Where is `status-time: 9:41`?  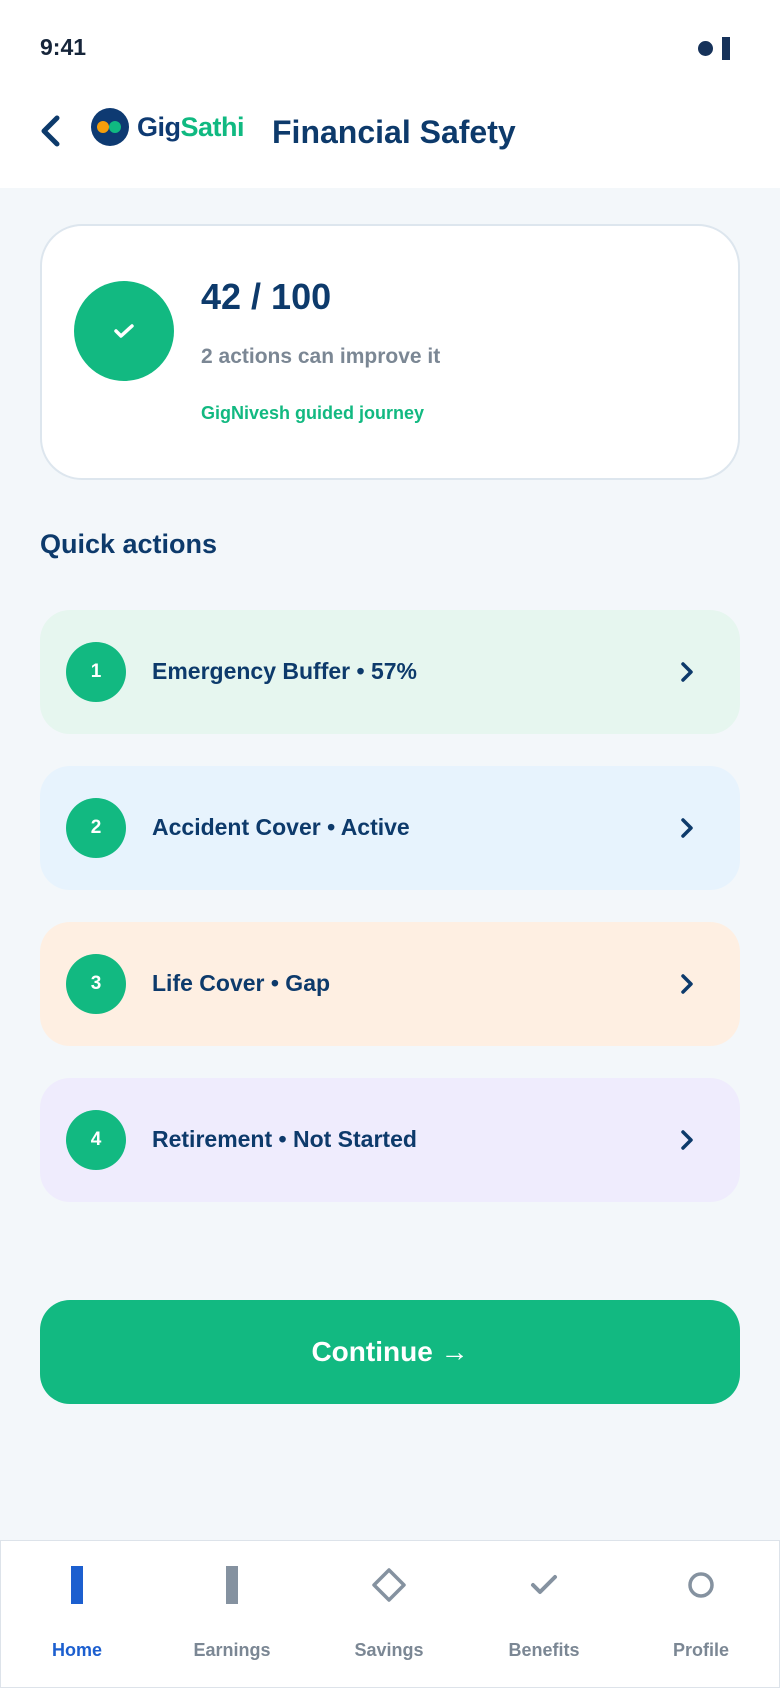
status-time: 9:41 is located at coordinates (63, 47).